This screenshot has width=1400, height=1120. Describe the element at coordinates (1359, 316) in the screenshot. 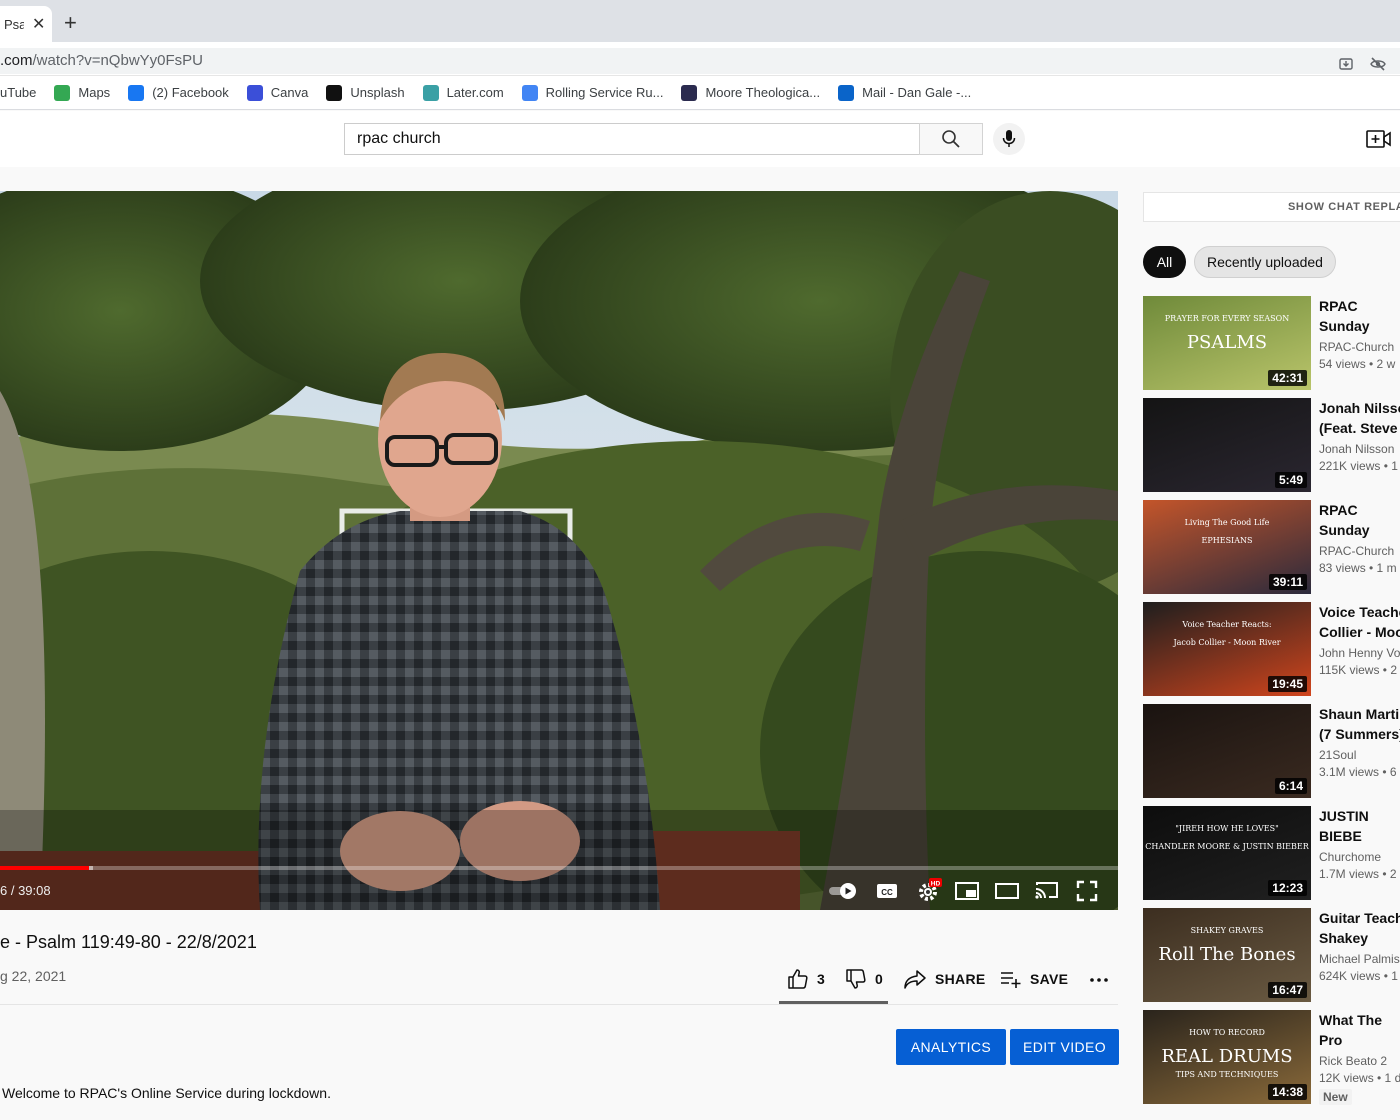

I see `recommendation-title: RPAC Sunday 119:1-16 - 8/` at that location.